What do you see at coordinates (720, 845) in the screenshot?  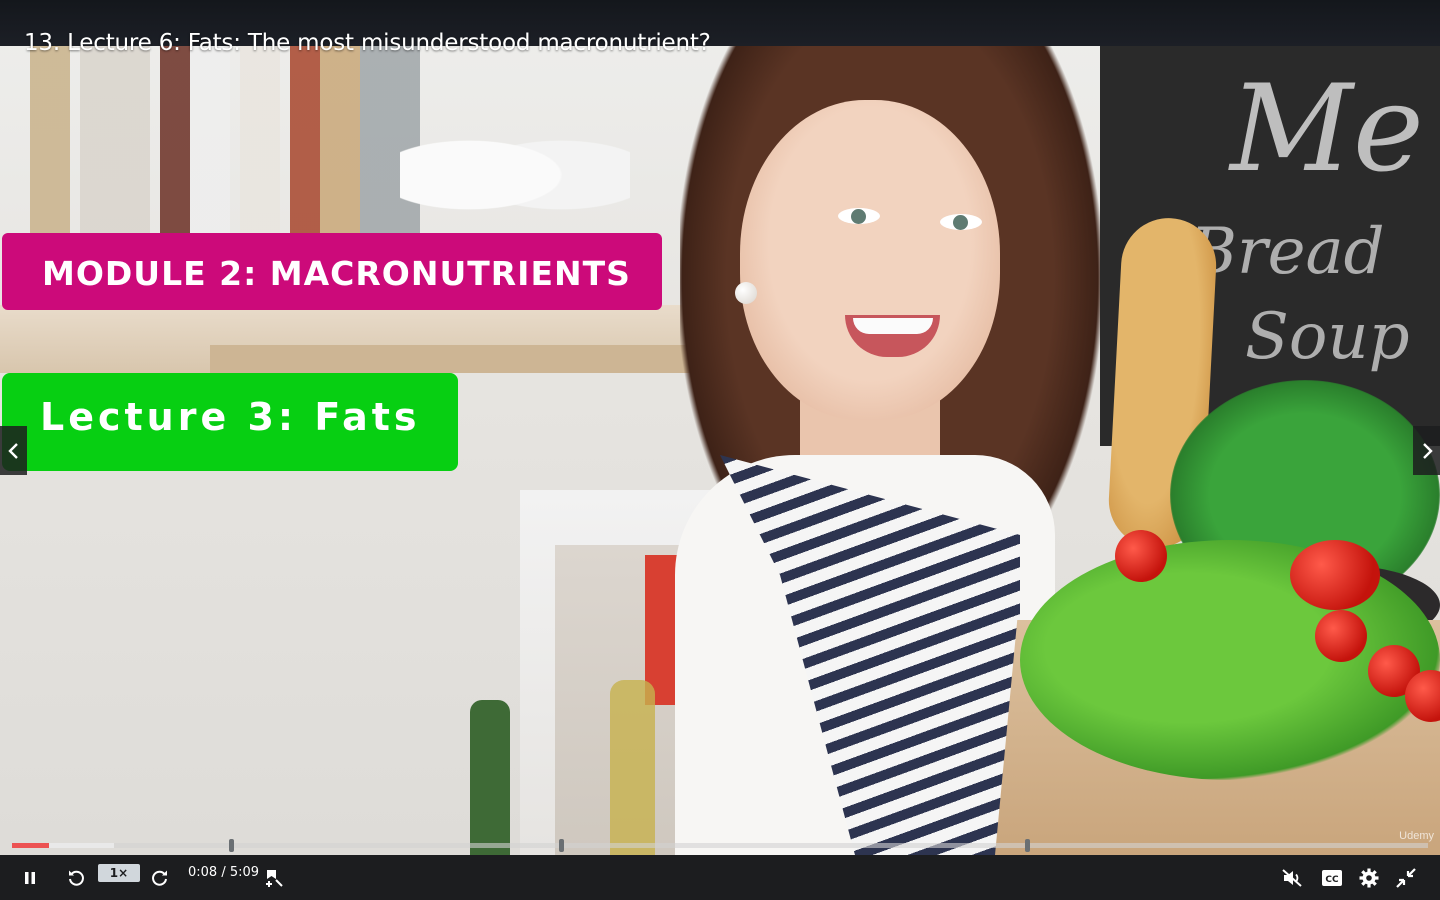 I see `progress-bar` at bounding box center [720, 845].